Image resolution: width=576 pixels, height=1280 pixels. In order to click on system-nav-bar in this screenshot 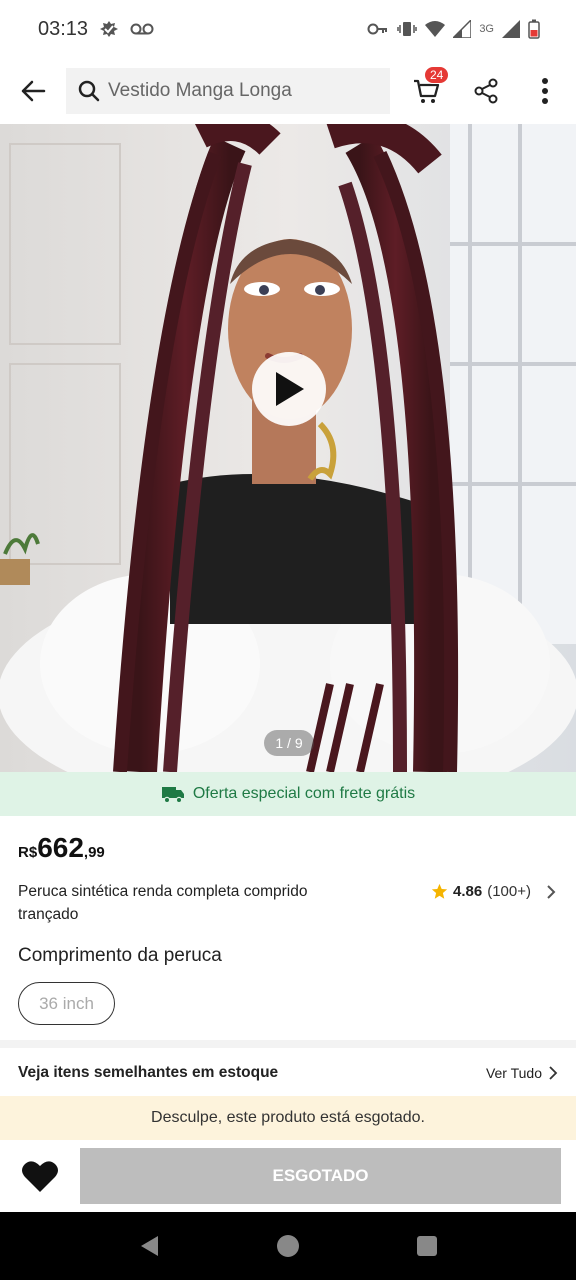, I will do `click(288, 1246)`.